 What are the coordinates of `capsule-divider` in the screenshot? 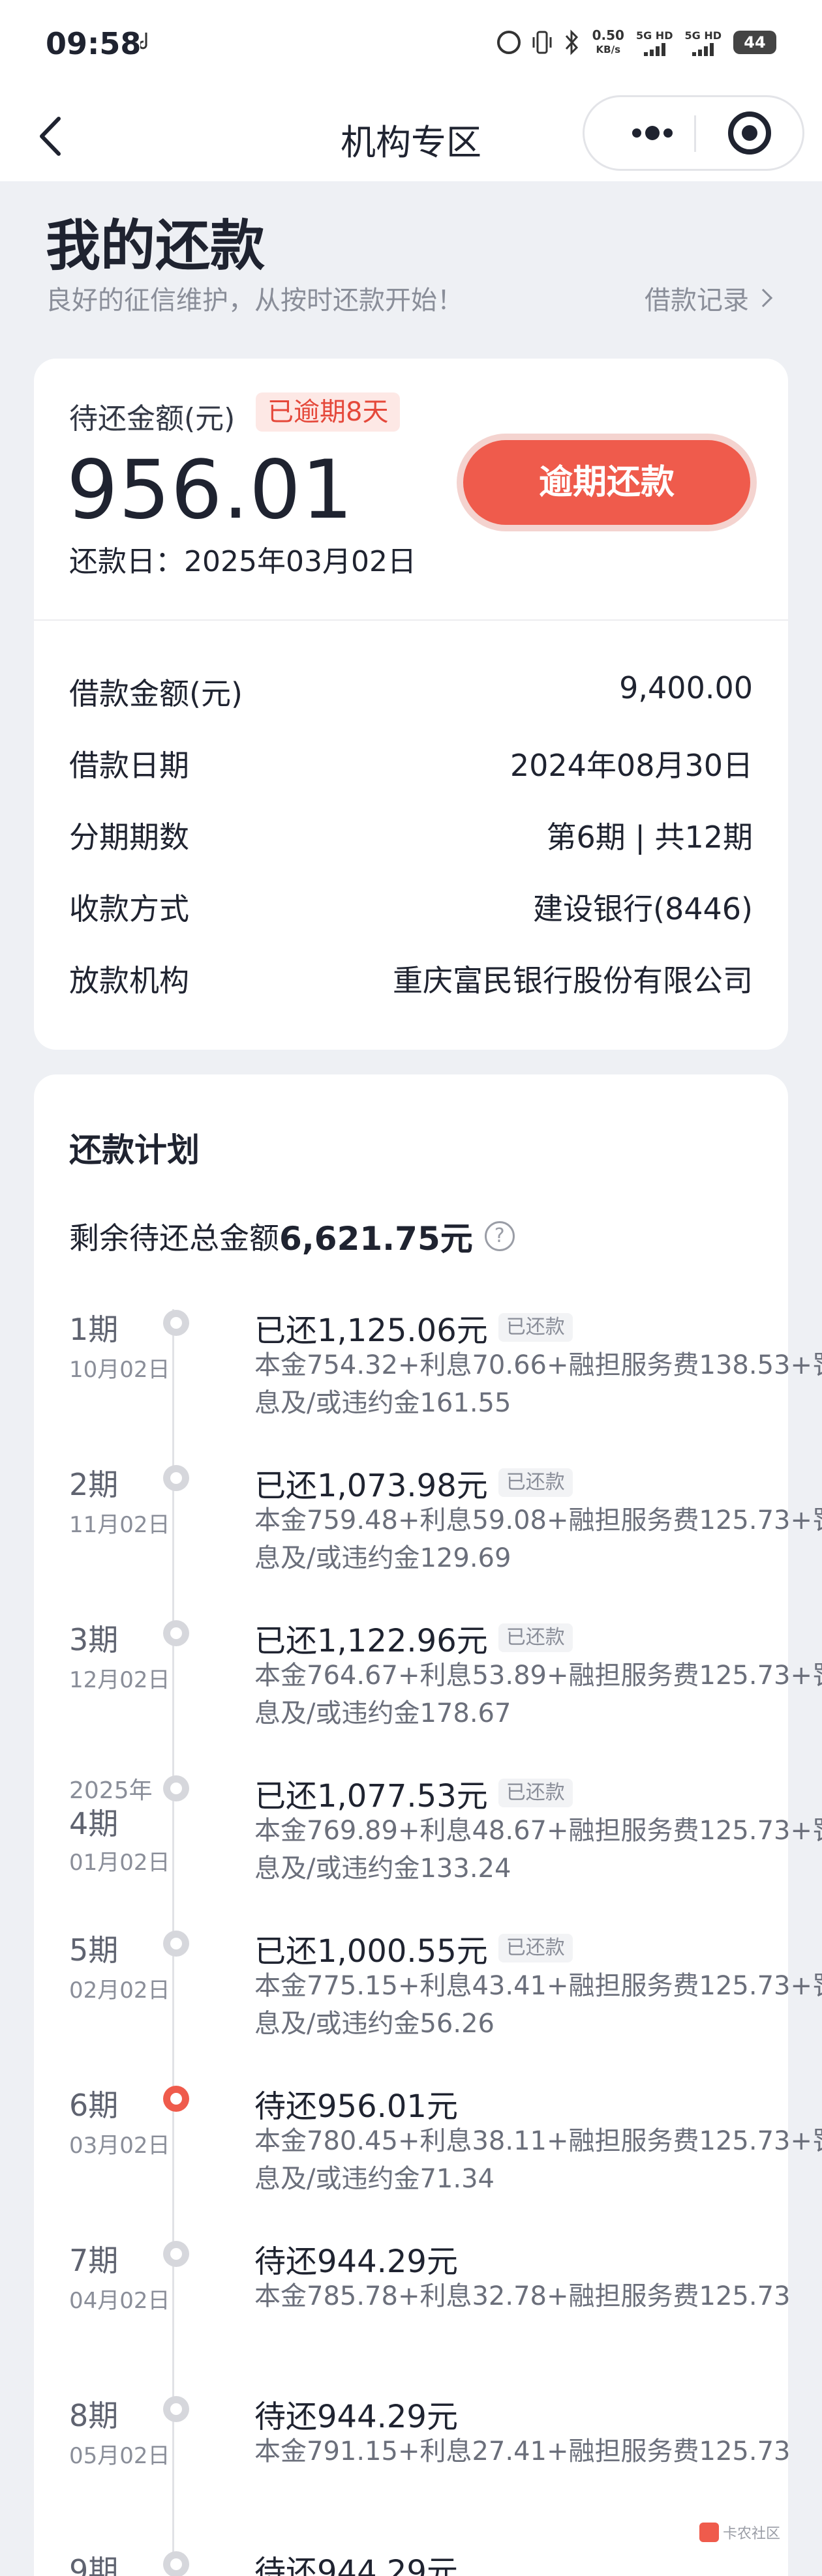 It's located at (695, 133).